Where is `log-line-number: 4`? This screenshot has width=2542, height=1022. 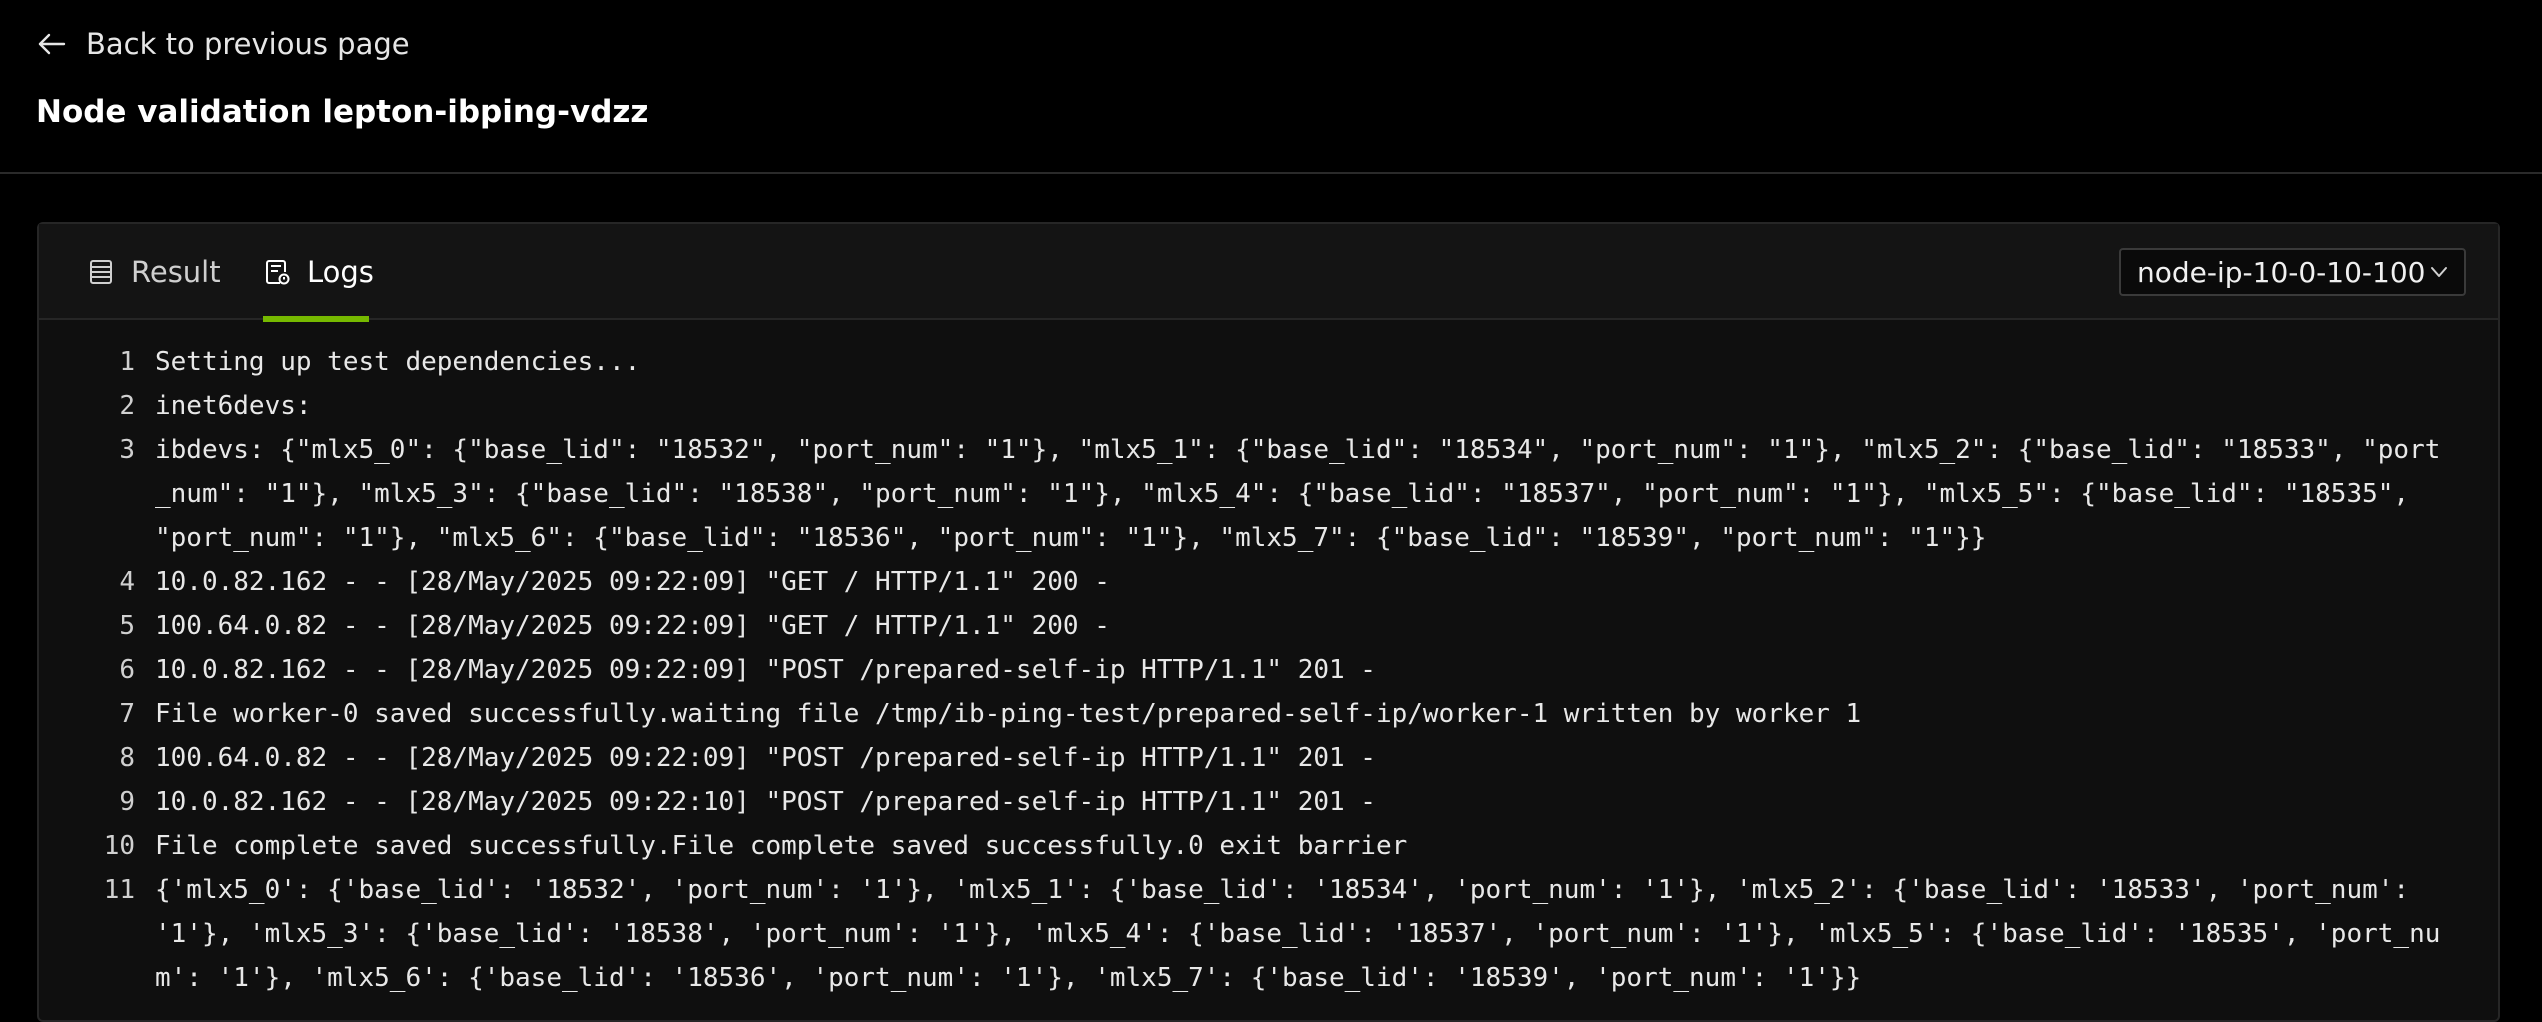
log-line-number: 4 is located at coordinates (127, 582).